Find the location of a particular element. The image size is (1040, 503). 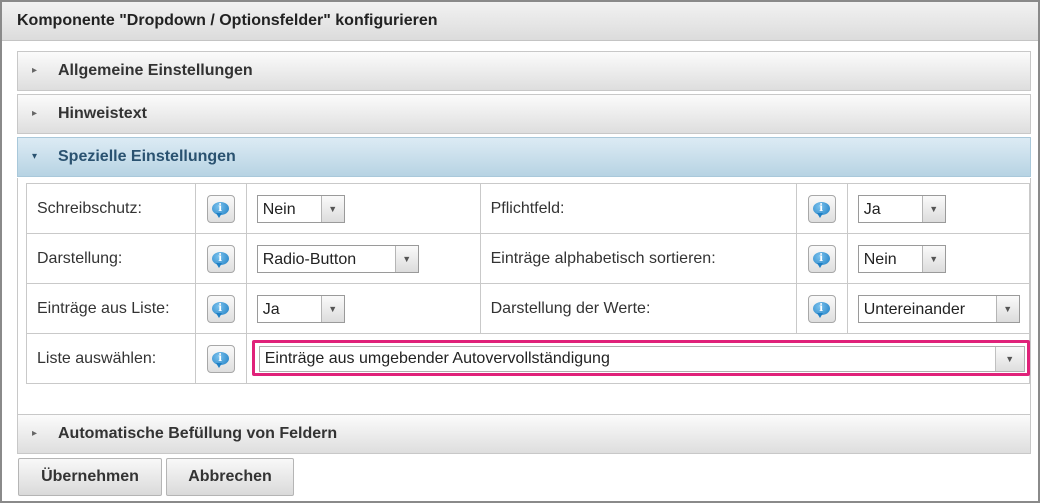

sort-select: Nein ▼ is located at coordinates (901, 258).